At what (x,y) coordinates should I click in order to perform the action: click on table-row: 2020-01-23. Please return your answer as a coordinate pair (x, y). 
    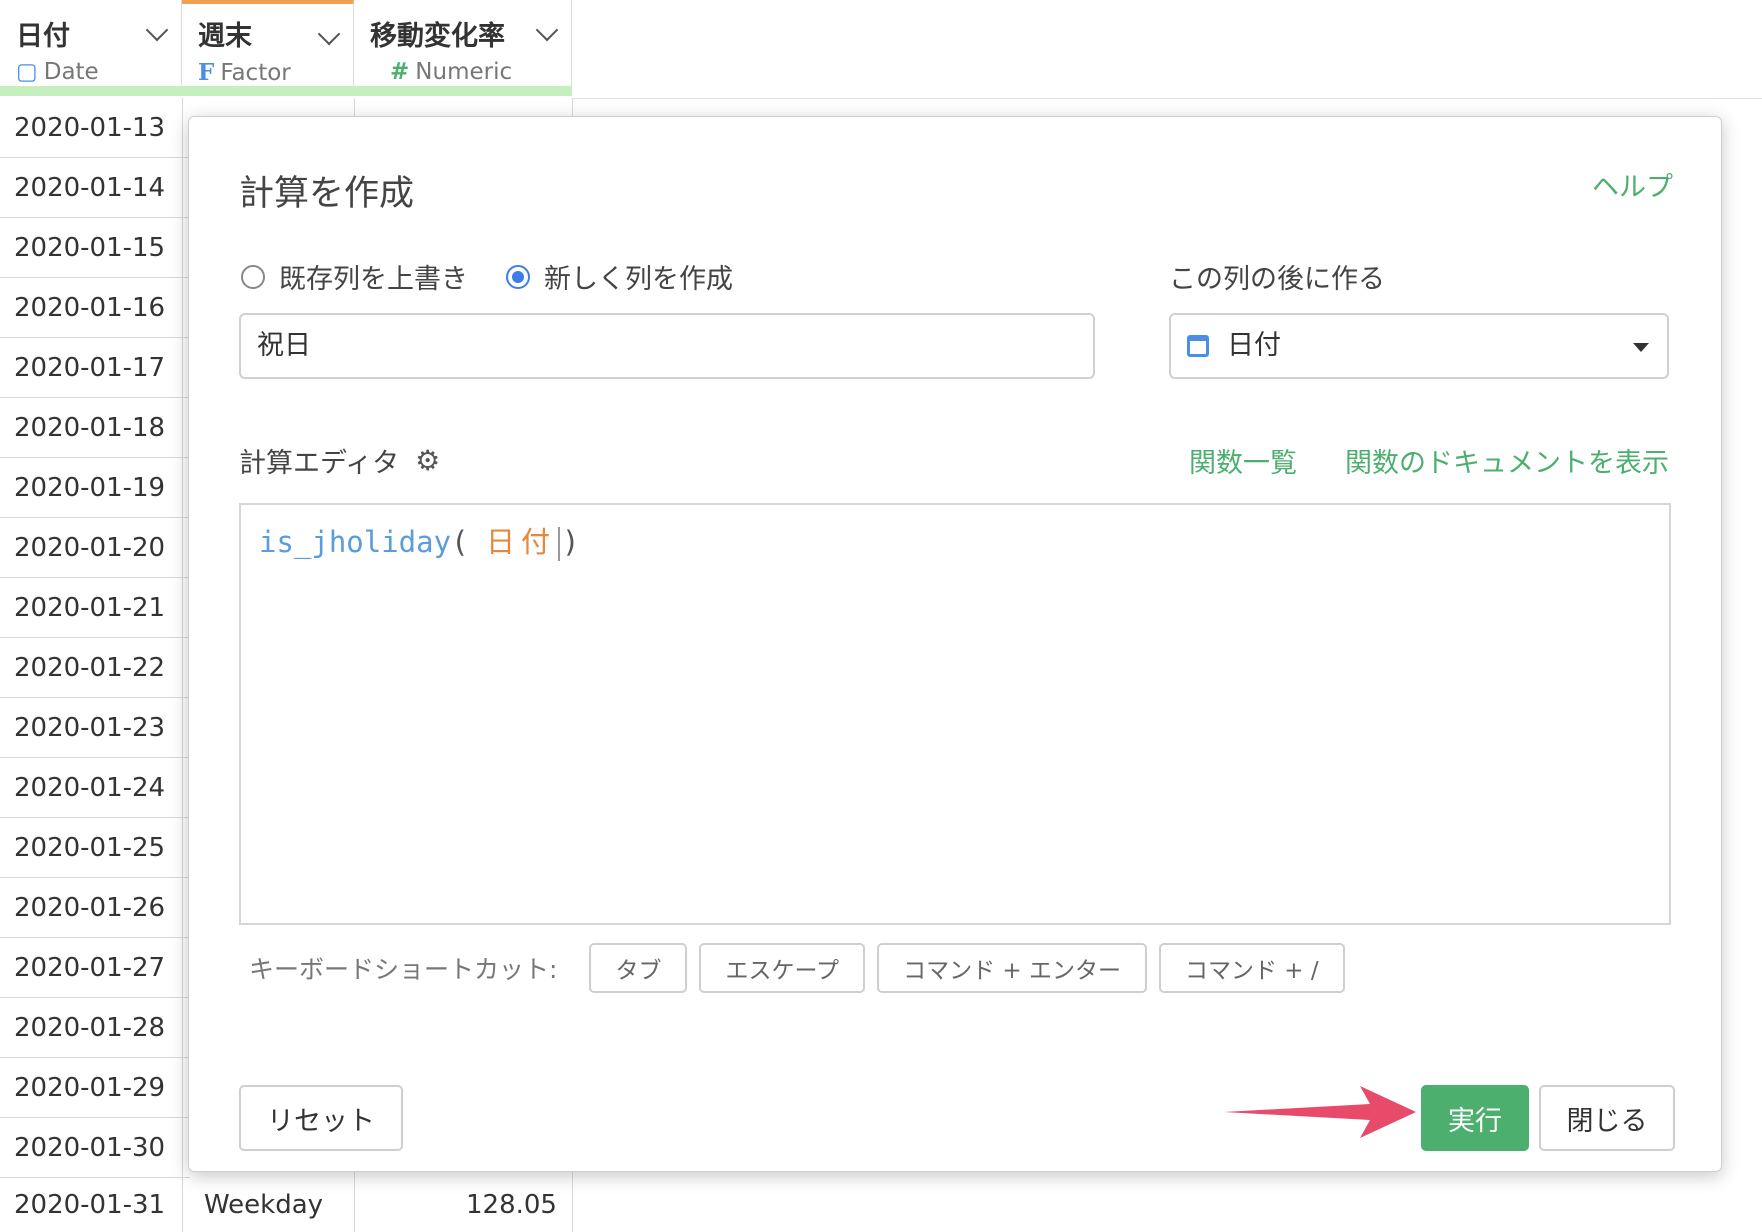
    Looking at the image, I should click on (95, 728).